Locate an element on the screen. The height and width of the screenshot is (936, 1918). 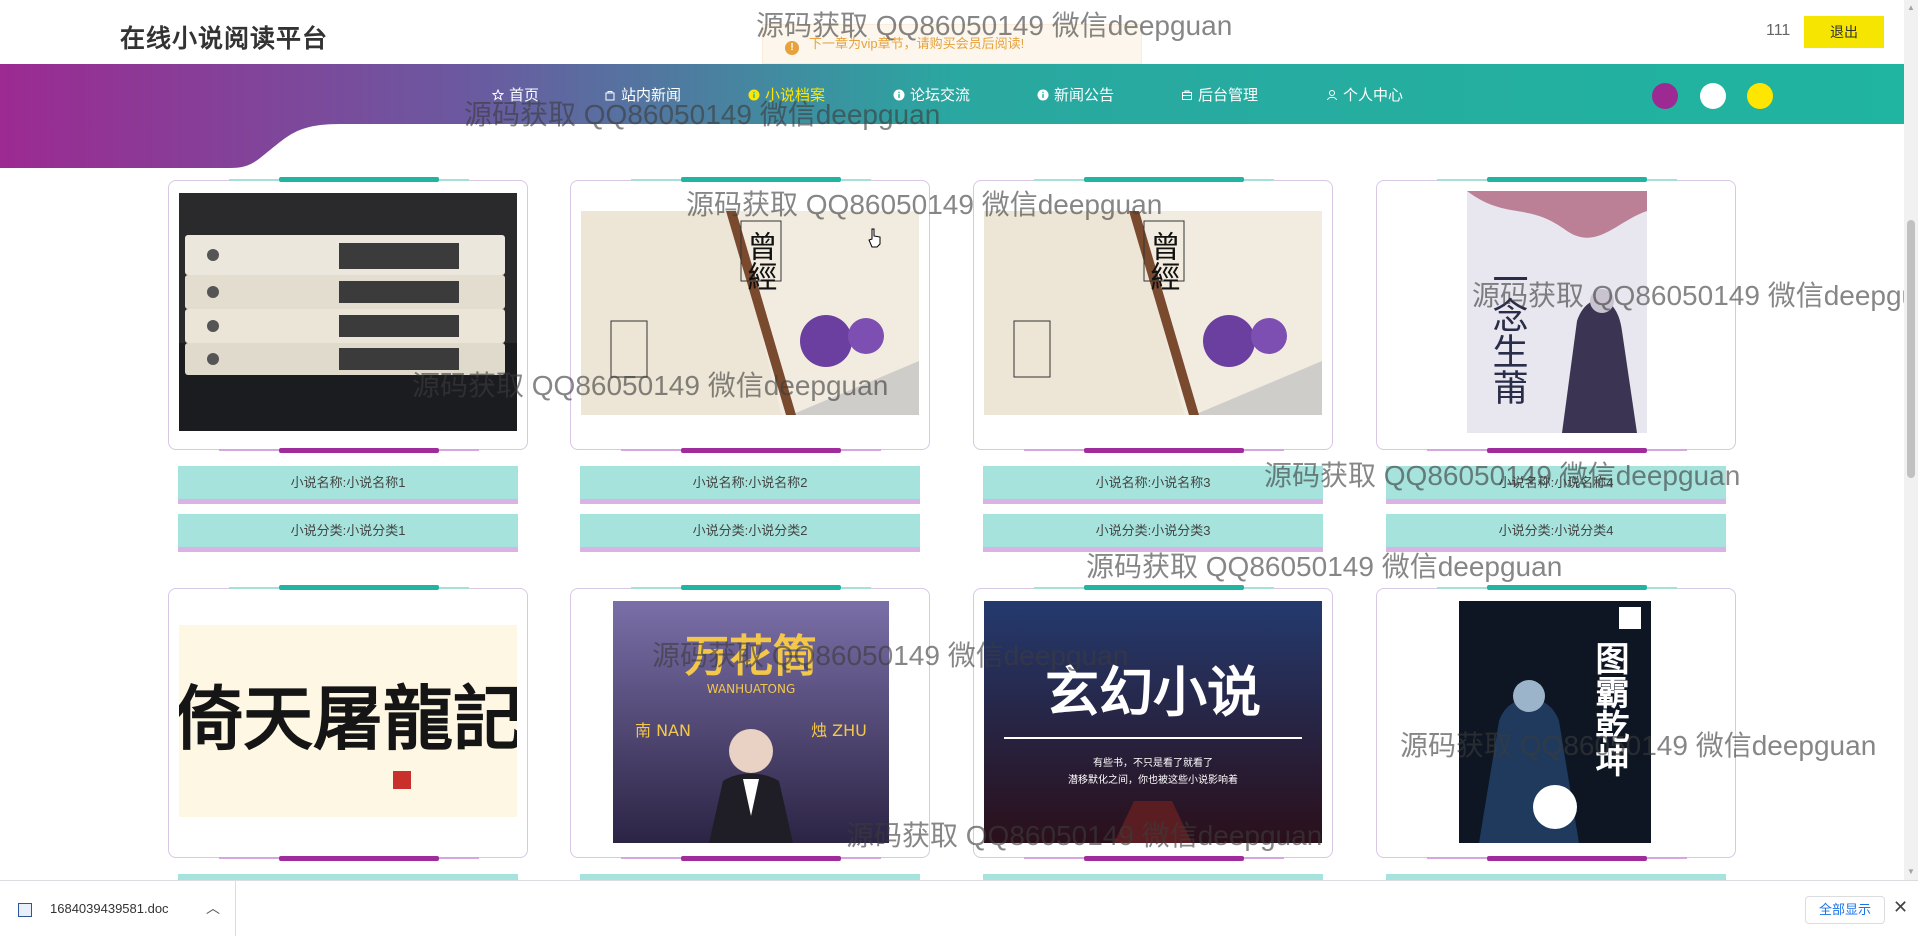
novel-name: 小说名称:小说名称1 is located at coordinates (348, 485).